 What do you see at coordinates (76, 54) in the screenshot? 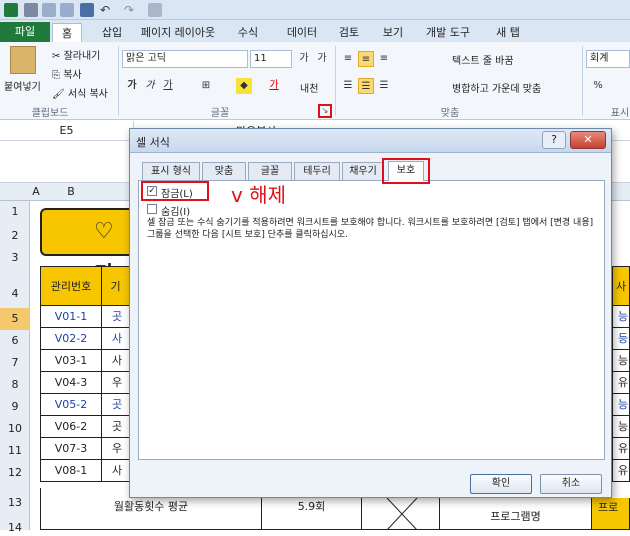
I see `cut-button: ✂ 잘라내기` at bounding box center [76, 54].